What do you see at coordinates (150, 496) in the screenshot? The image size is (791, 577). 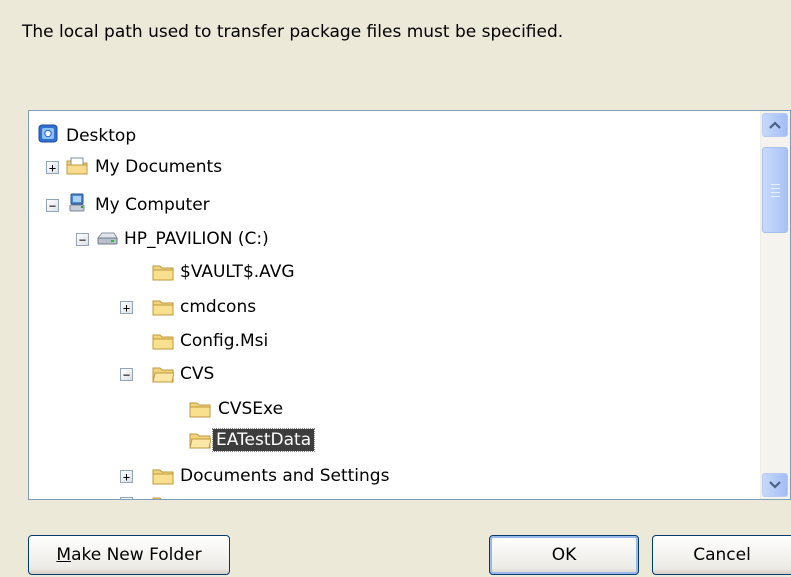 I see `tree-item-partial` at bounding box center [150, 496].